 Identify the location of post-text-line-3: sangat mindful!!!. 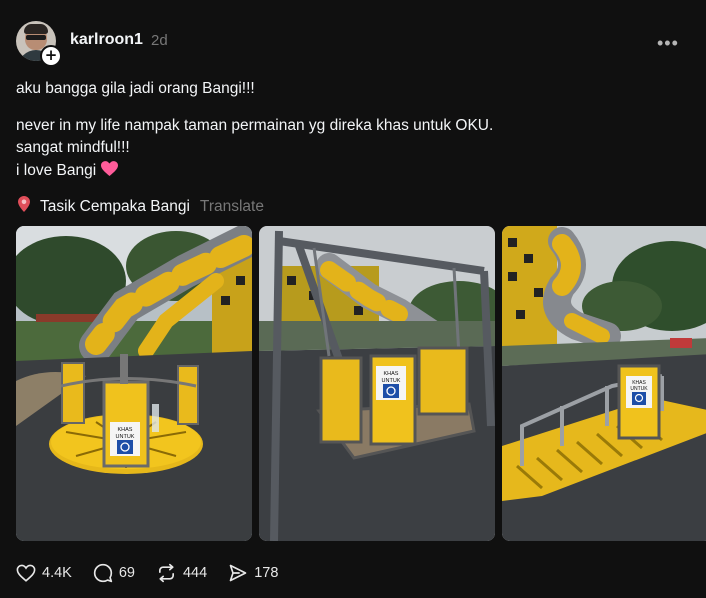
(73, 147).